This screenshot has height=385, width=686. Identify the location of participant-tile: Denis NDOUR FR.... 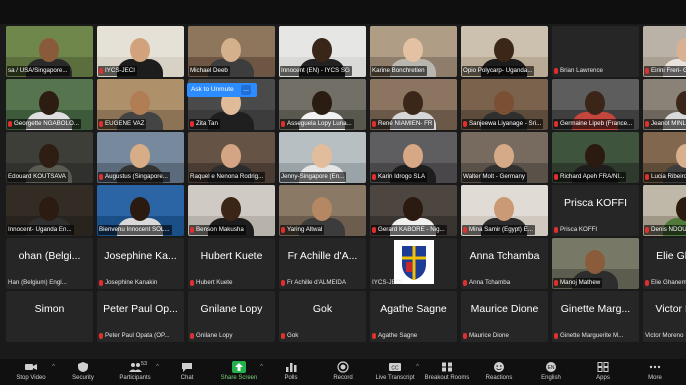
(664, 210).